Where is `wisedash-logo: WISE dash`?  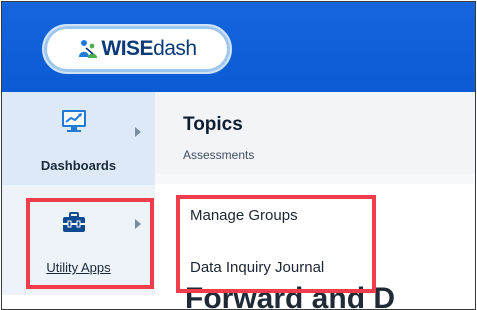 wisedash-logo: WISE dash is located at coordinates (137, 49).